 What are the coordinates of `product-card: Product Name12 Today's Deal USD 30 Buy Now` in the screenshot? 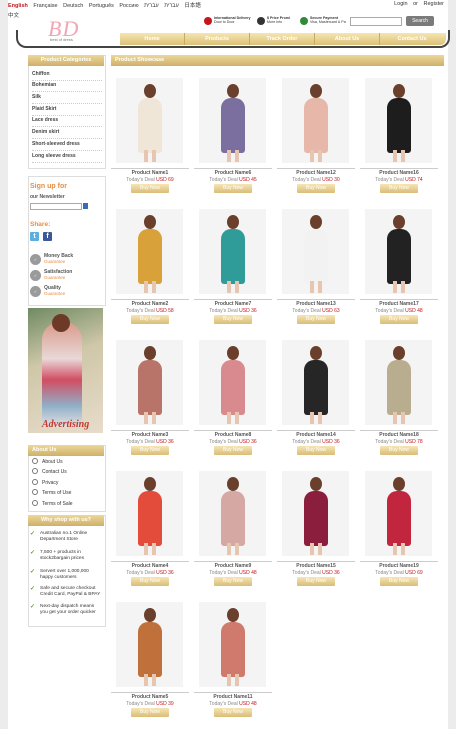 It's located at (316, 141).